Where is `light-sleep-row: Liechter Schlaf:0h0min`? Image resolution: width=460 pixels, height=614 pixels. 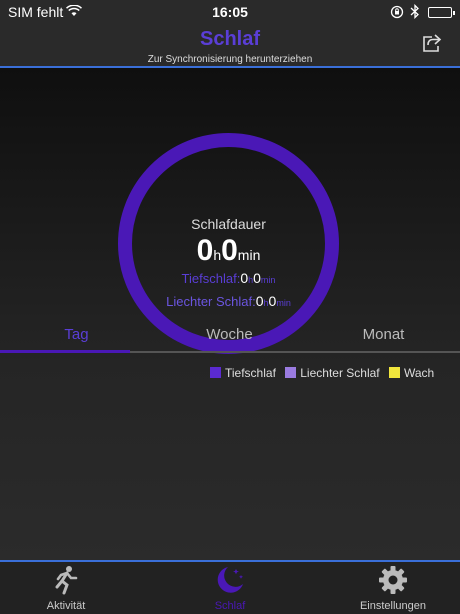 light-sleep-row: Liechter Schlaf:0h0min is located at coordinates (228, 301).